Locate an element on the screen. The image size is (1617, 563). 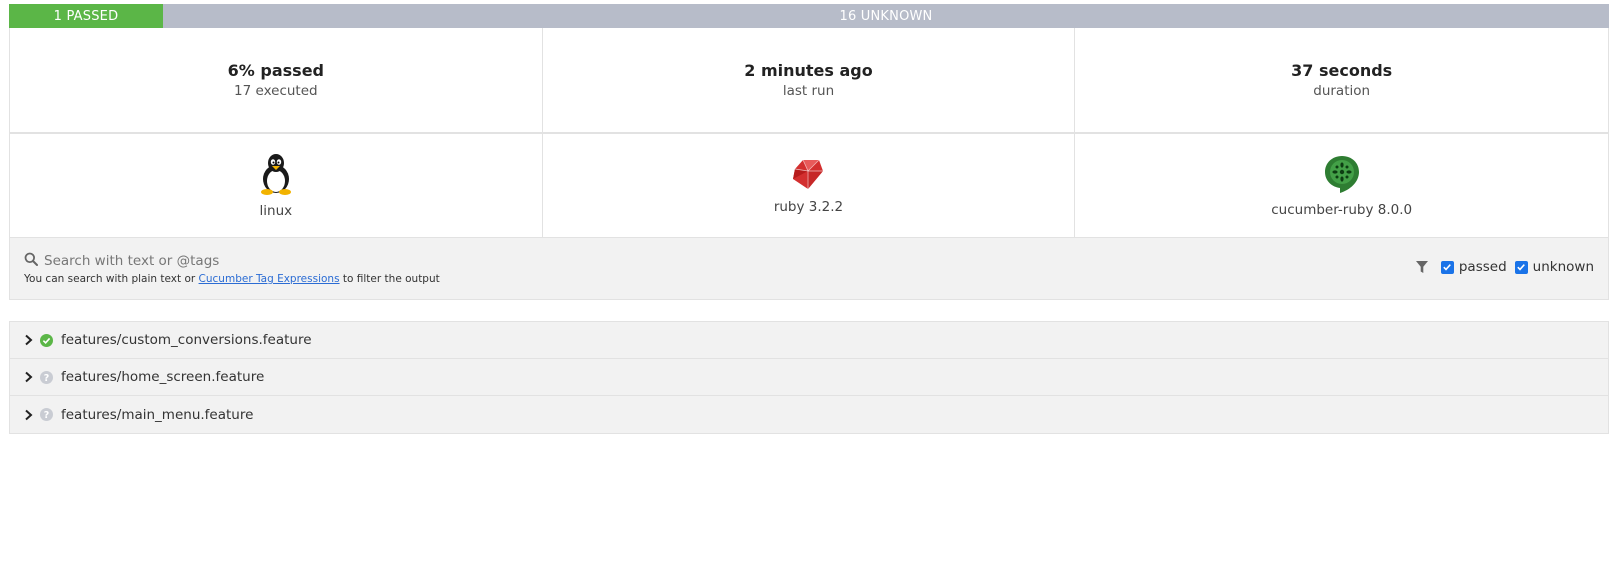
check-circle-icon is located at coordinates (46, 340).